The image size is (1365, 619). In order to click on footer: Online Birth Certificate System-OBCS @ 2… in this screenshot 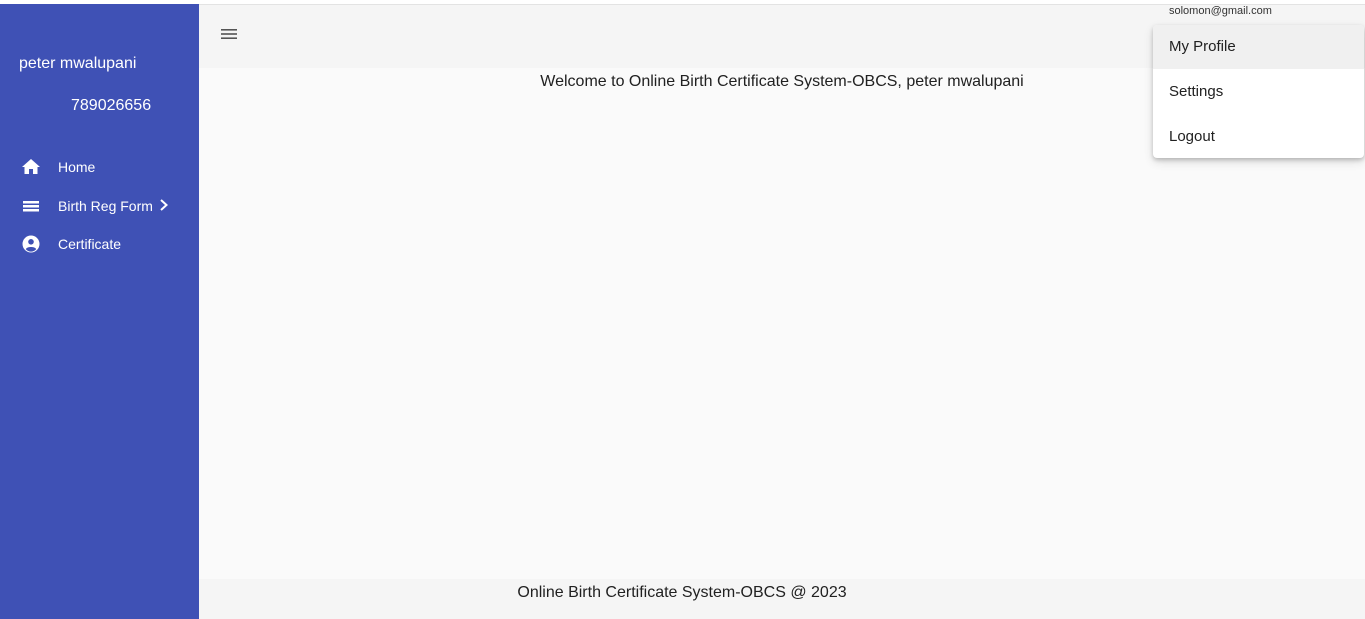, I will do `click(782, 599)`.